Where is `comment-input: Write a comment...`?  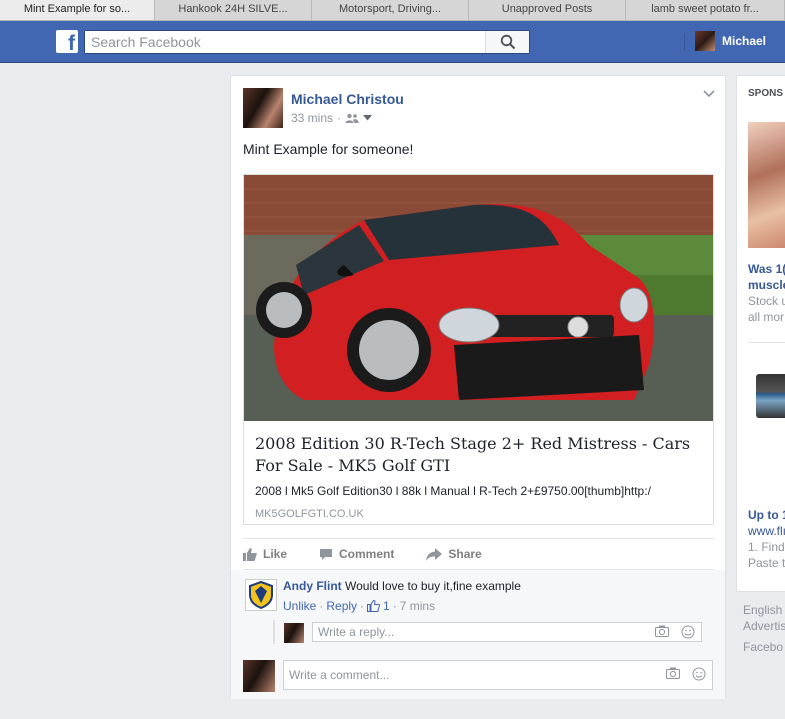
comment-input: Write a comment... is located at coordinates (498, 675).